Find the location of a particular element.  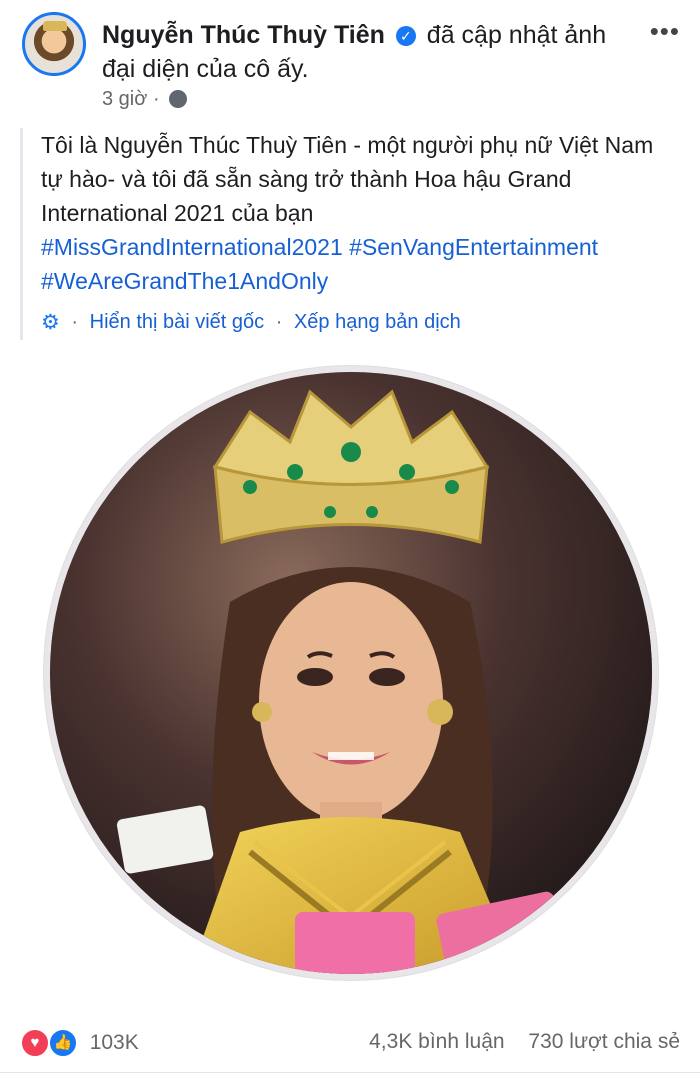

reaction-summary: ♥ 👍 103K is located at coordinates (79, 1043).